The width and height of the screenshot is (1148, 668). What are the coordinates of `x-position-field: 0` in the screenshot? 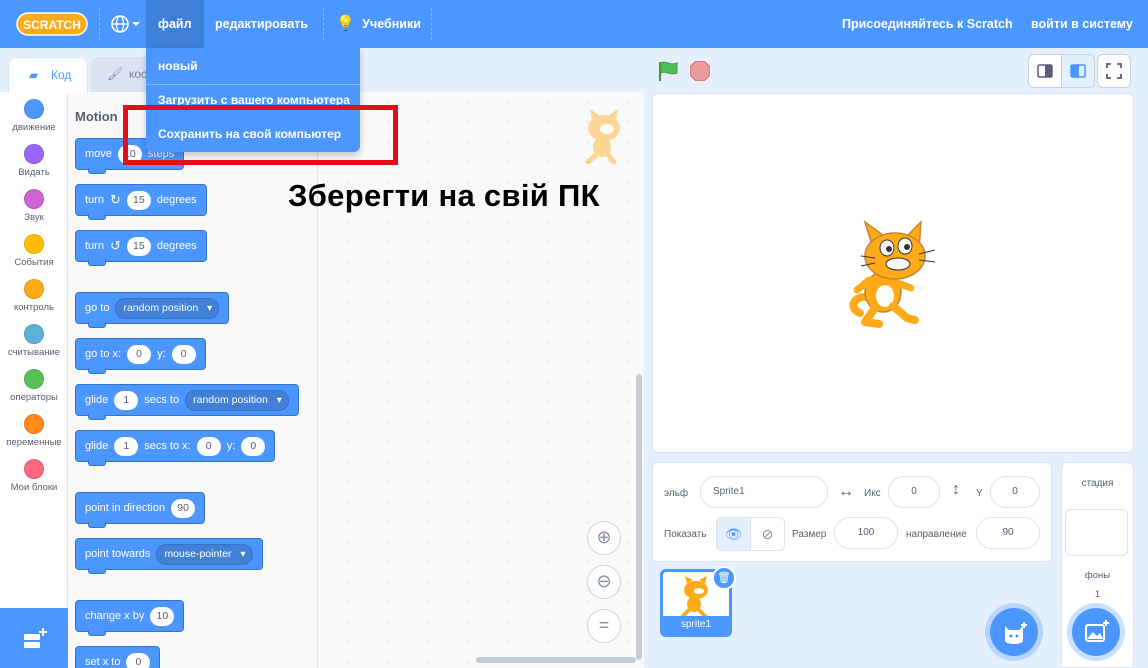 It's located at (914, 492).